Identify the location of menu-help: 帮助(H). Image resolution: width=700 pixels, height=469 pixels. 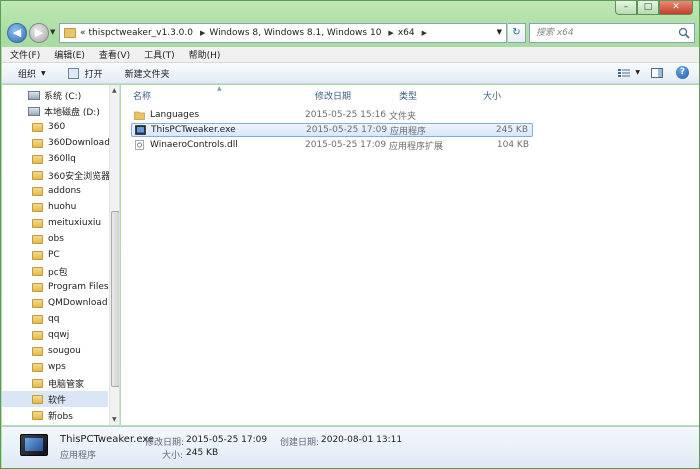
(205, 54).